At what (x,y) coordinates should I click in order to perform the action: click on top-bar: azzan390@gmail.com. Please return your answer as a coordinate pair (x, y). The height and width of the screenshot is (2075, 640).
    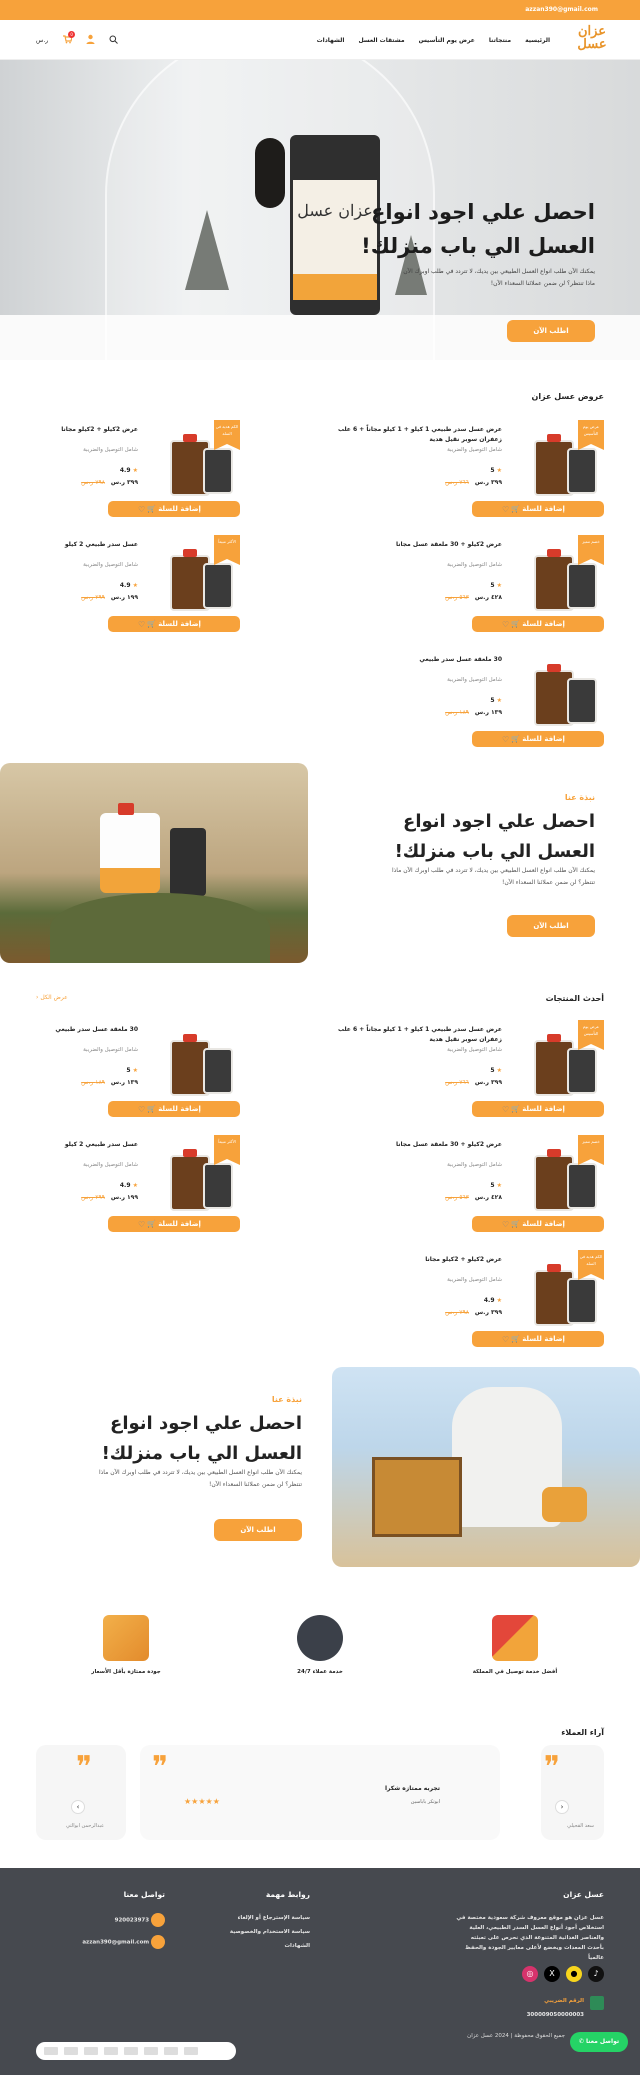
    Looking at the image, I should click on (320, 10).